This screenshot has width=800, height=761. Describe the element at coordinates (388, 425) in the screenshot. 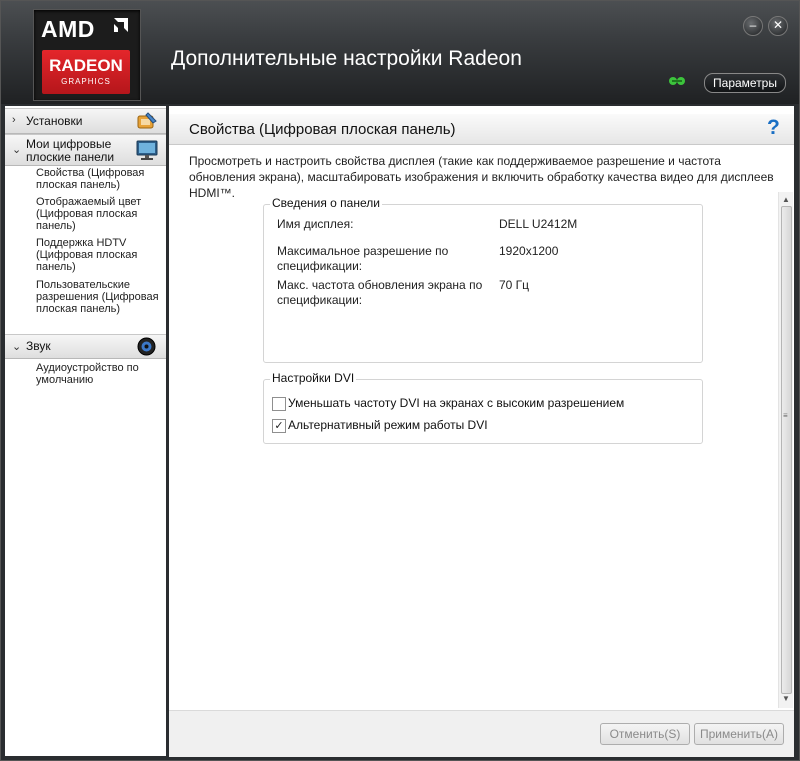

I see `checkbox-label: Альтернативный режим работы DVI` at that location.